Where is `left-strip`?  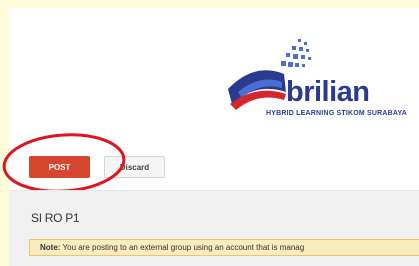
left-strip is located at coordinates (4, 133).